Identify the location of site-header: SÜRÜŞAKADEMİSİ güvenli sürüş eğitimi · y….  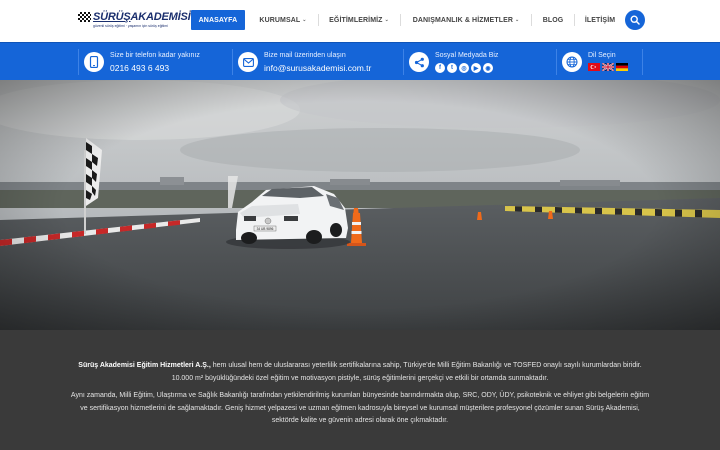
(360, 21).